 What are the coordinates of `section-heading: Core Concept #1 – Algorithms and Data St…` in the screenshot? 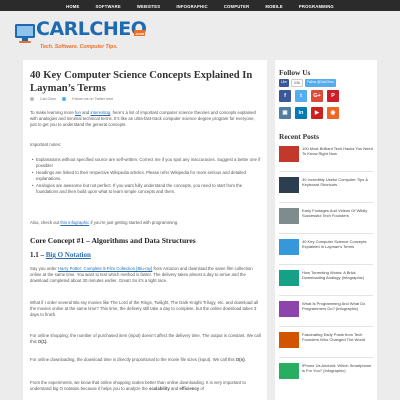 It's located at (113, 240).